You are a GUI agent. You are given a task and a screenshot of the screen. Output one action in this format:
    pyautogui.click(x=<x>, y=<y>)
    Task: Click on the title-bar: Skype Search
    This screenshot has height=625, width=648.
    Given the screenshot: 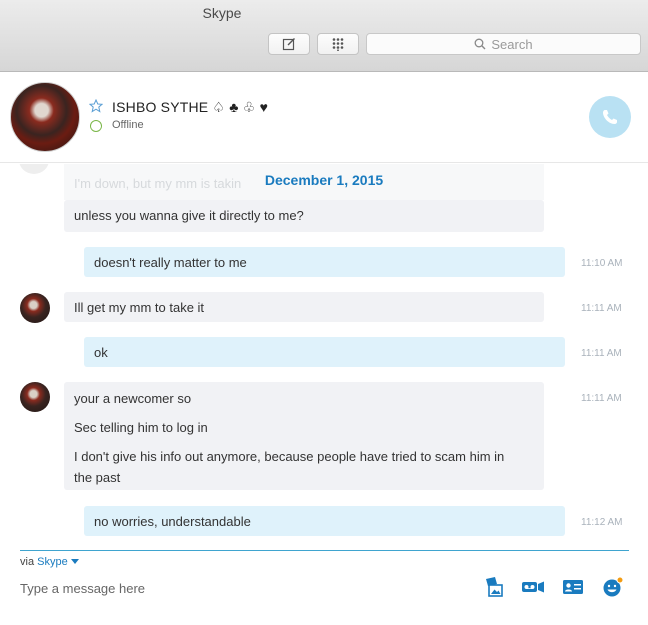 What is the action you would take?
    pyautogui.click(x=324, y=36)
    